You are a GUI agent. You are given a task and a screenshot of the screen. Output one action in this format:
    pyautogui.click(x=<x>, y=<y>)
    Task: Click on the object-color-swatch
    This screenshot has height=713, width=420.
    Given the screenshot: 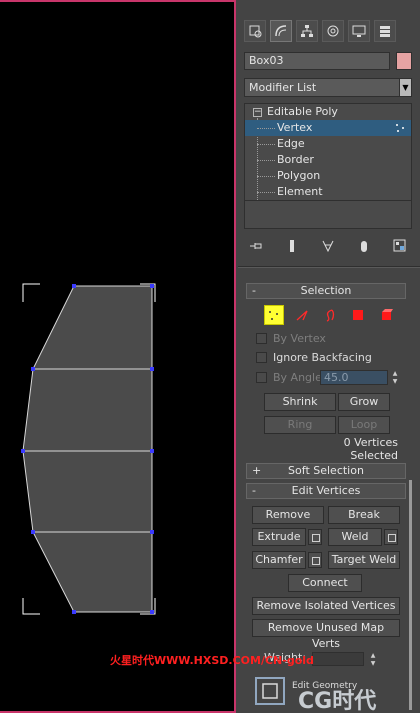 What is the action you would take?
    pyautogui.click(x=404, y=61)
    